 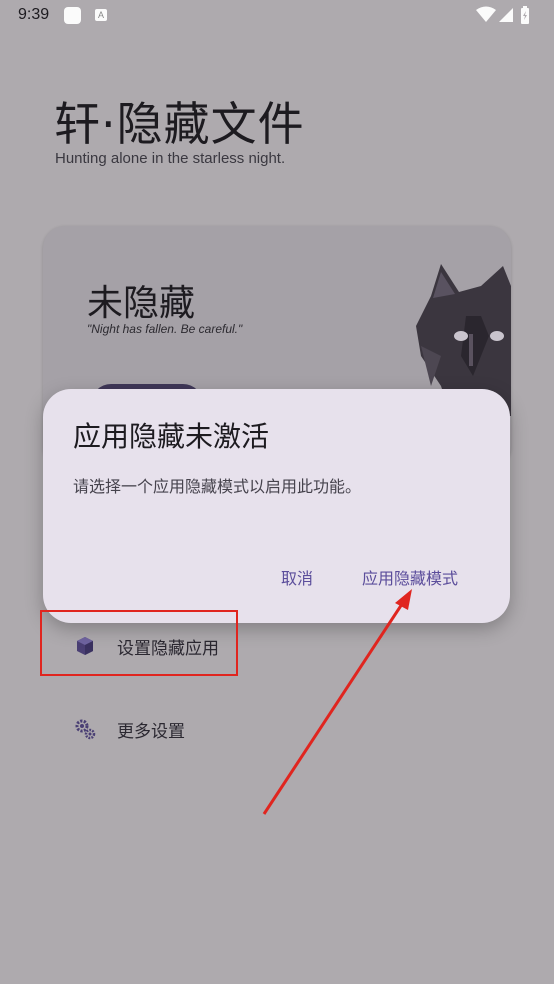 What do you see at coordinates (277, 16) in the screenshot?
I see `status-bar: 9:39 A` at bounding box center [277, 16].